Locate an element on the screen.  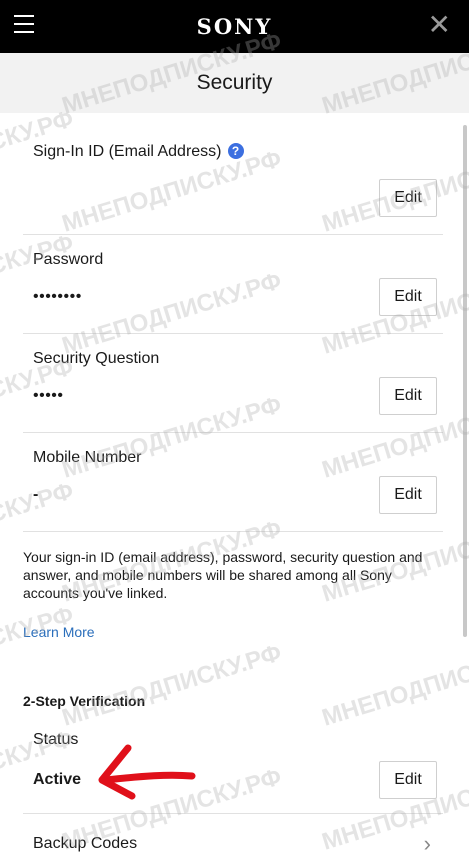
signin-id-label: Sign-In ID (Email Address)? is located at coordinates (138, 152).